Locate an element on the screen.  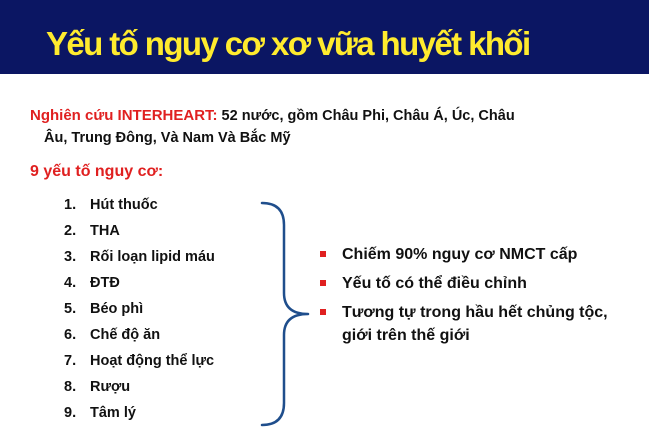
factor-item: 2. THA is located at coordinates (139, 232).